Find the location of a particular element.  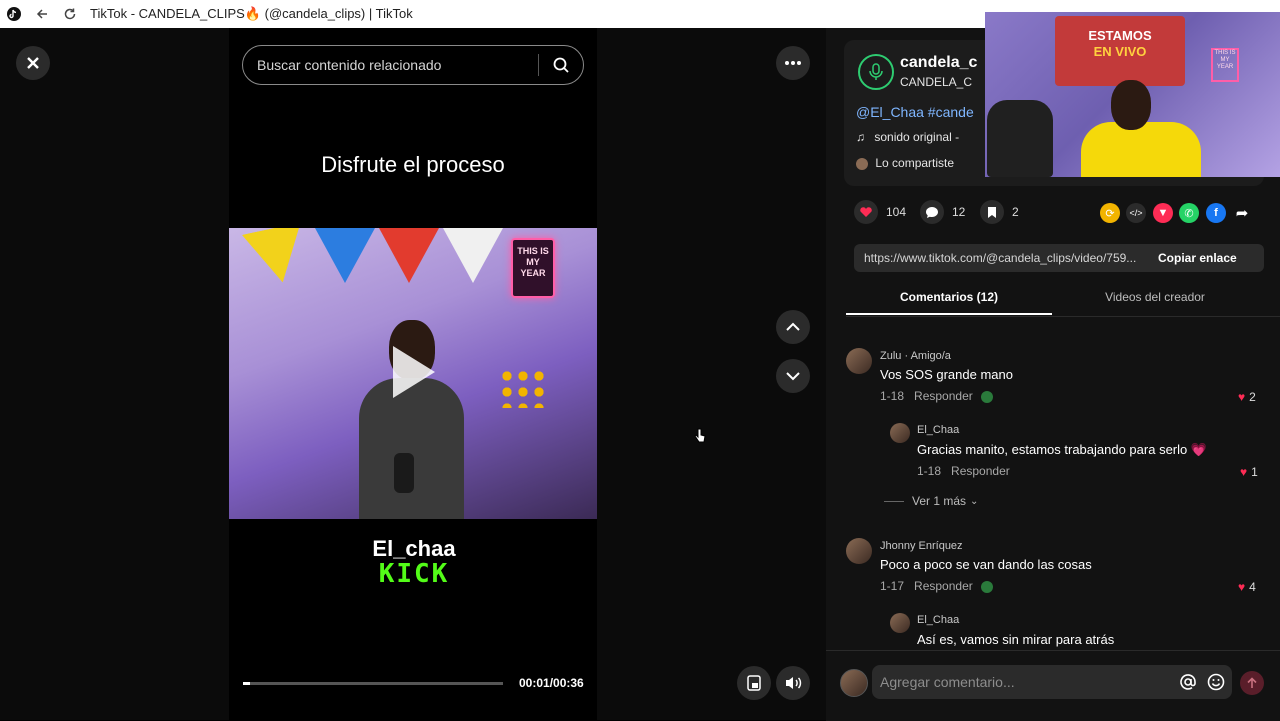

search-button is located at coordinates (561, 65).